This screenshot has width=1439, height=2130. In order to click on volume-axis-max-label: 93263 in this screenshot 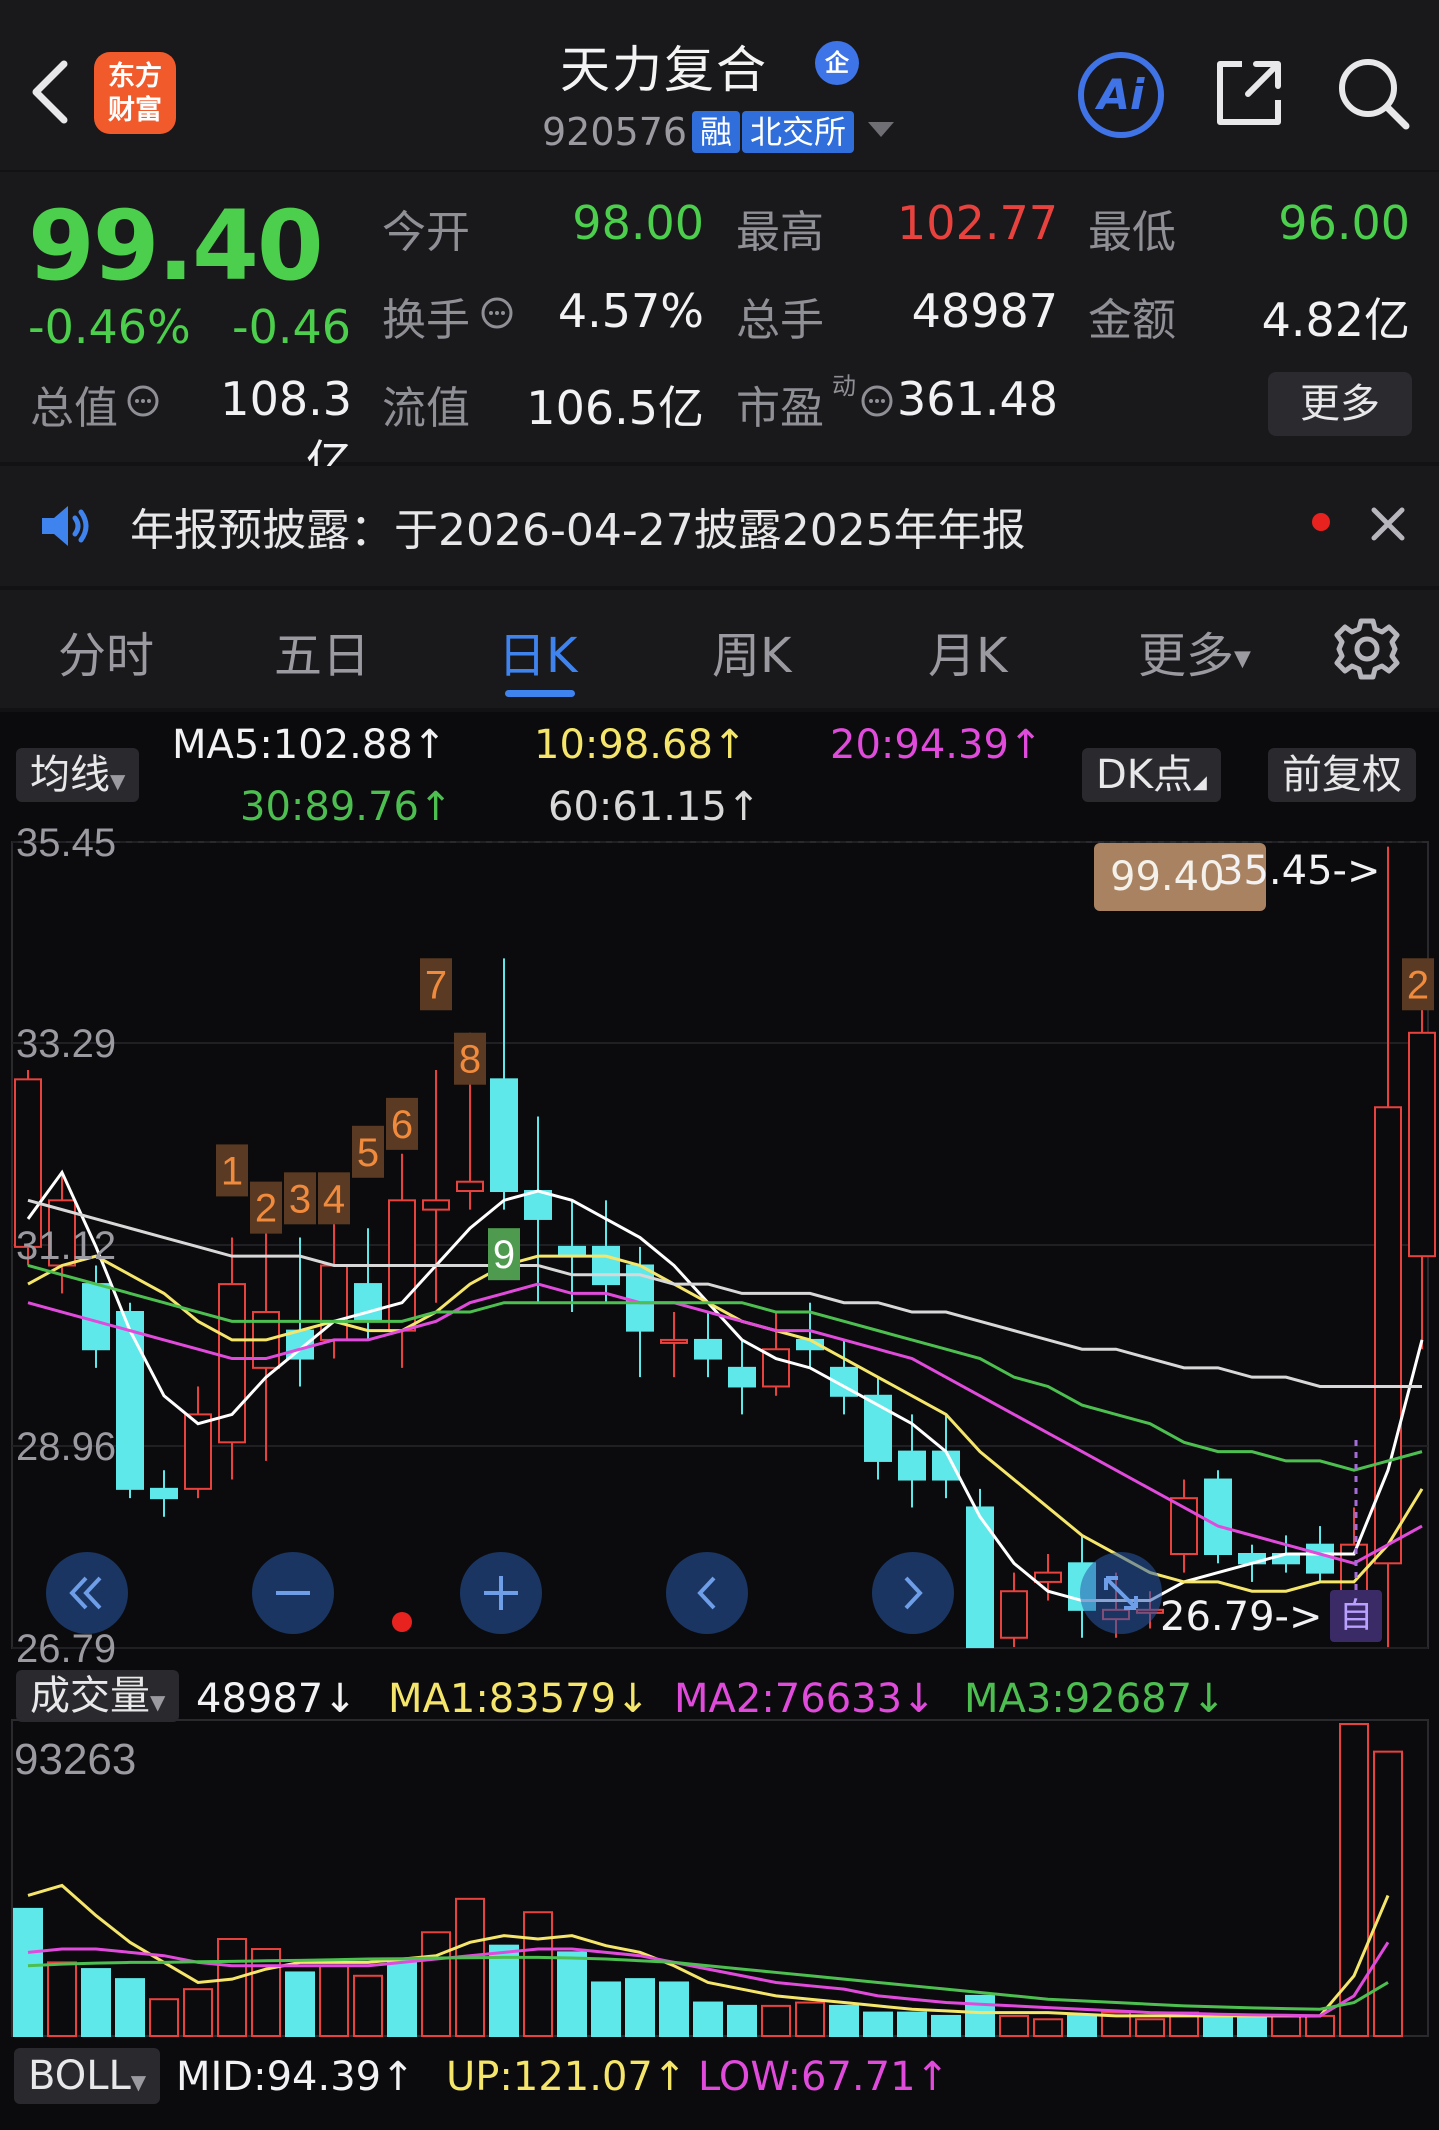, I will do `click(75, 1759)`.